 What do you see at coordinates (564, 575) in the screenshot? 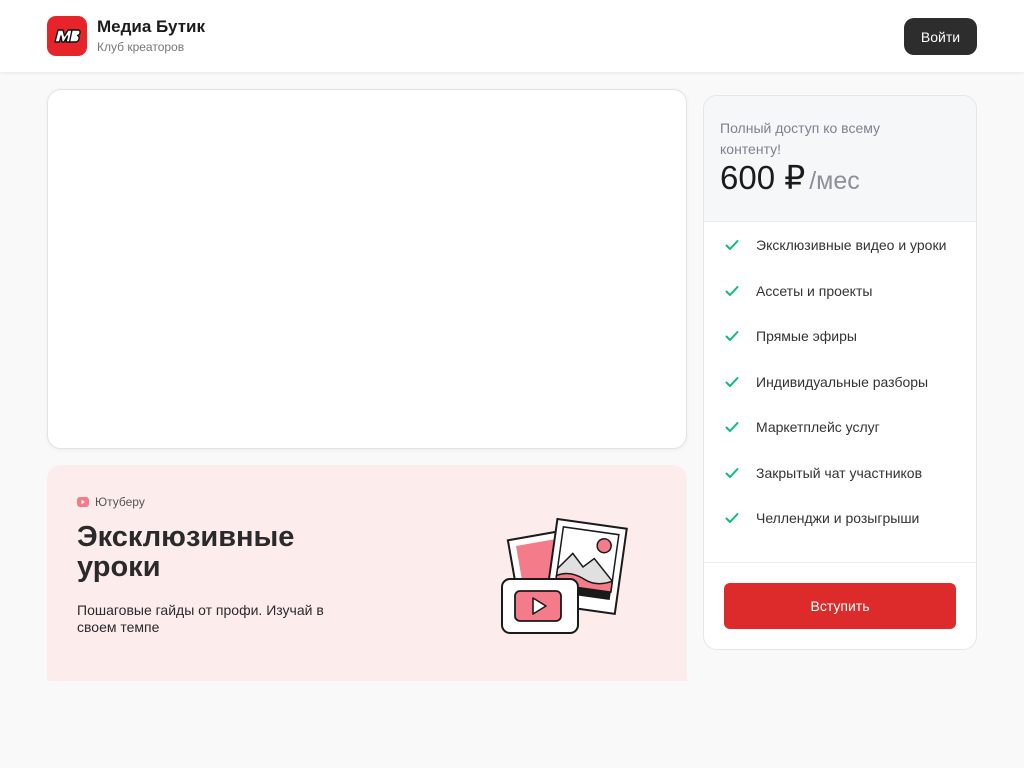
I see `photos-video-illustration` at bounding box center [564, 575].